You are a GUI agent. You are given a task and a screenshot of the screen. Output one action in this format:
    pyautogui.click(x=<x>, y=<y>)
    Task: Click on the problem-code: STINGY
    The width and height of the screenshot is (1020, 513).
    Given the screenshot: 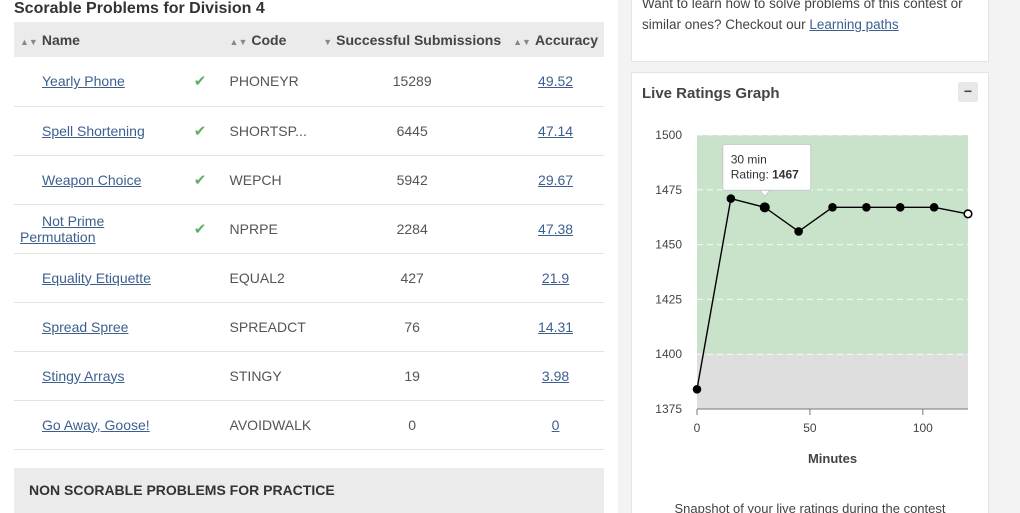 What is the action you would take?
    pyautogui.click(x=270, y=376)
    